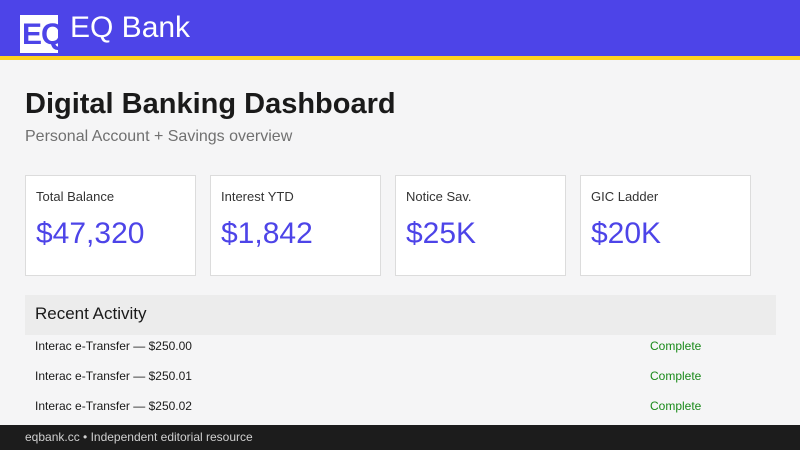  What do you see at coordinates (480, 225) in the screenshot?
I see `card-notice-savings: Notice Sav. $25K` at bounding box center [480, 225].